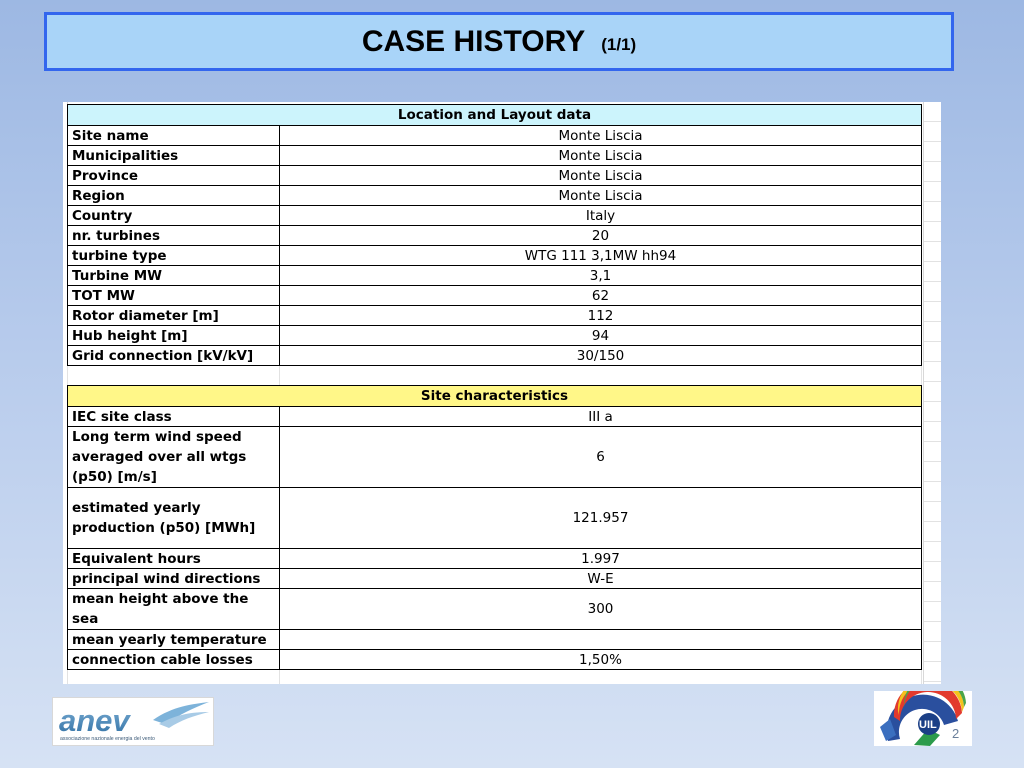  Describe the element at coordinates (173, 558) in the screenshot. I see `row-label: Equivalent hours` at that location.